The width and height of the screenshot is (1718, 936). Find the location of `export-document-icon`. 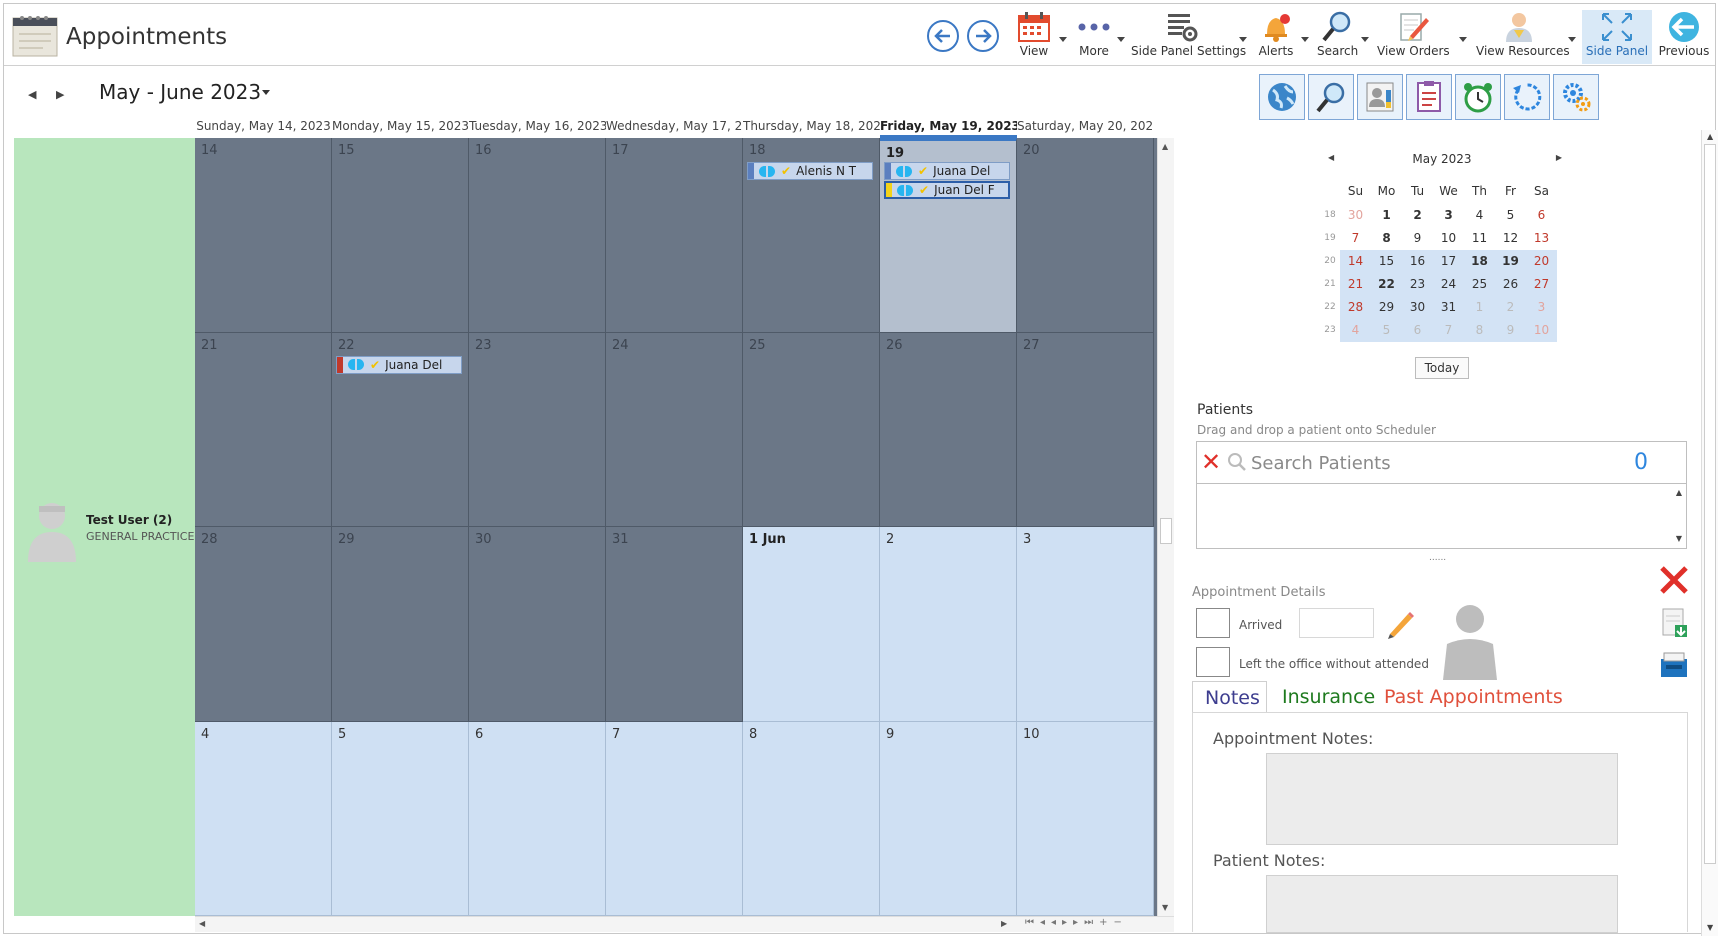

export-document-icon is located at coordinates (1674, 625).